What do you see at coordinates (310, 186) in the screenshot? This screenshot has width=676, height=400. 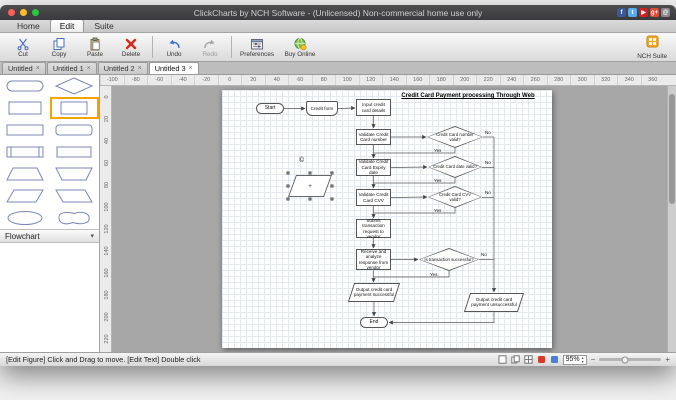 I see `selected-floating-shape: +` at bounding box center [310, 186].